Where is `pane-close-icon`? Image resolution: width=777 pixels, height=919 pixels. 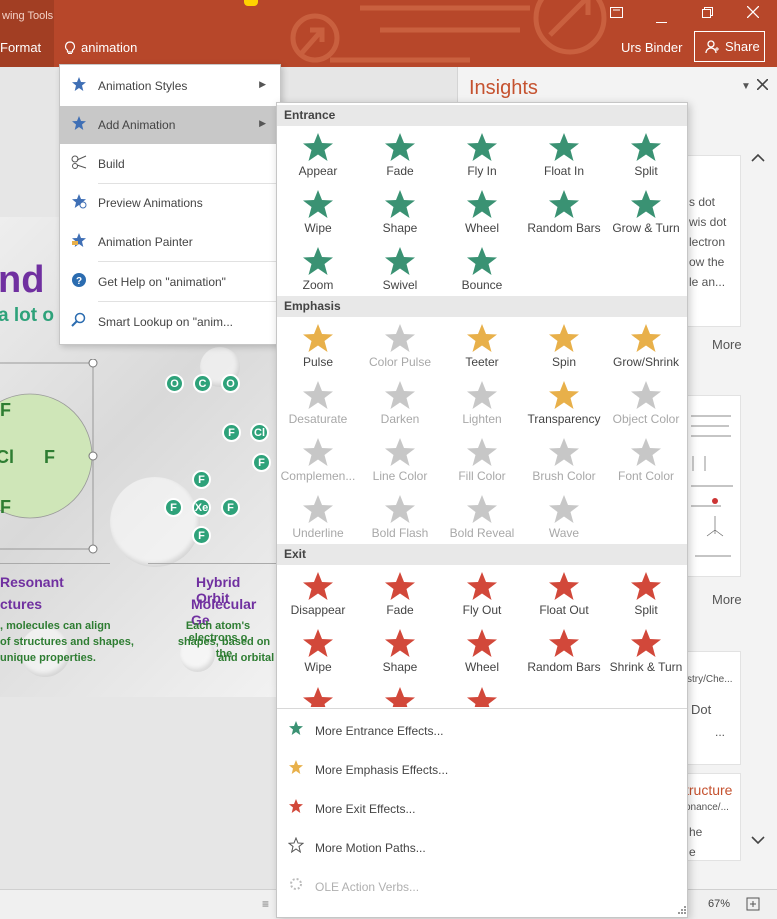 pane-close-icon is located at coordinates (762, 84).